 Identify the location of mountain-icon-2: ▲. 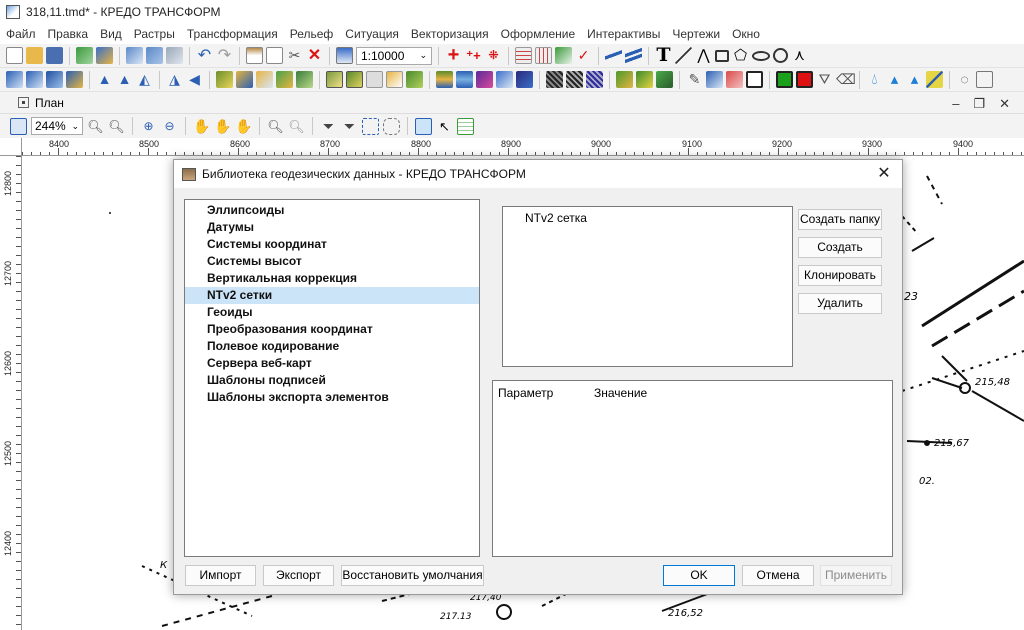
(124, 79).